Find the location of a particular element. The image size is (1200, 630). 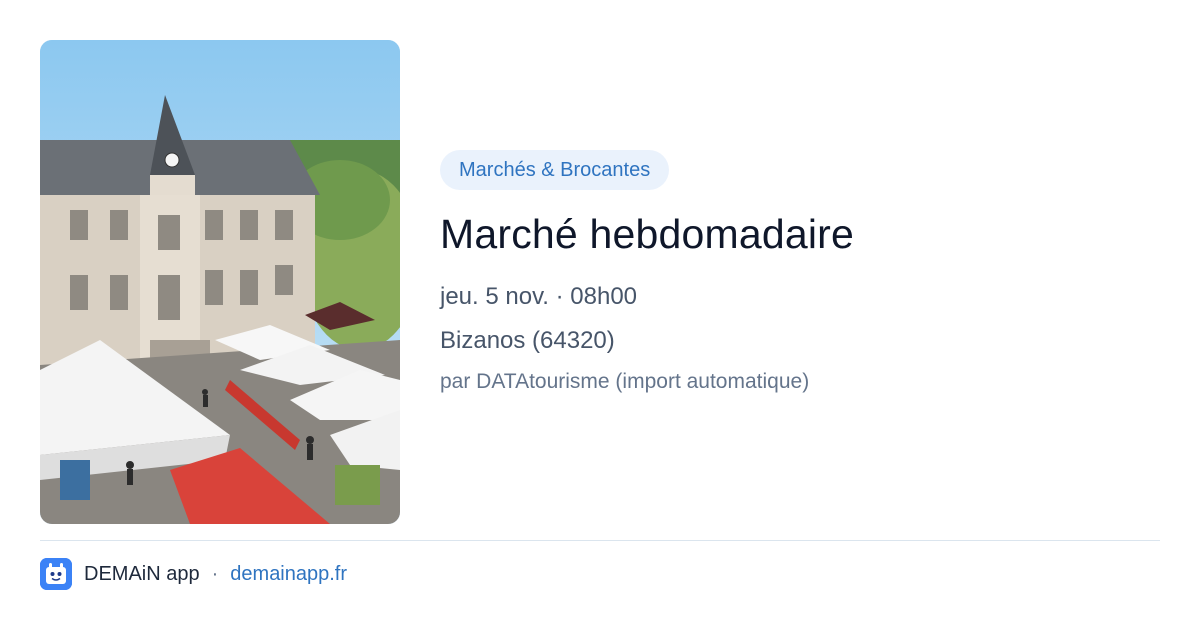

category-chip: Marchés & Brocantes is located at coordinates (555, 170).